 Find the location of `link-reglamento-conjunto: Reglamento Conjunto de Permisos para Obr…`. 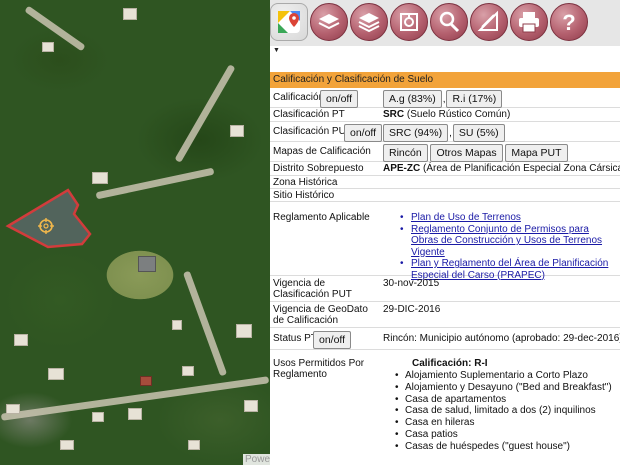

link-reglamento-conjunto: Reglamento Conjunto de Permisos para Obr… is located at coordinates (506, 241).